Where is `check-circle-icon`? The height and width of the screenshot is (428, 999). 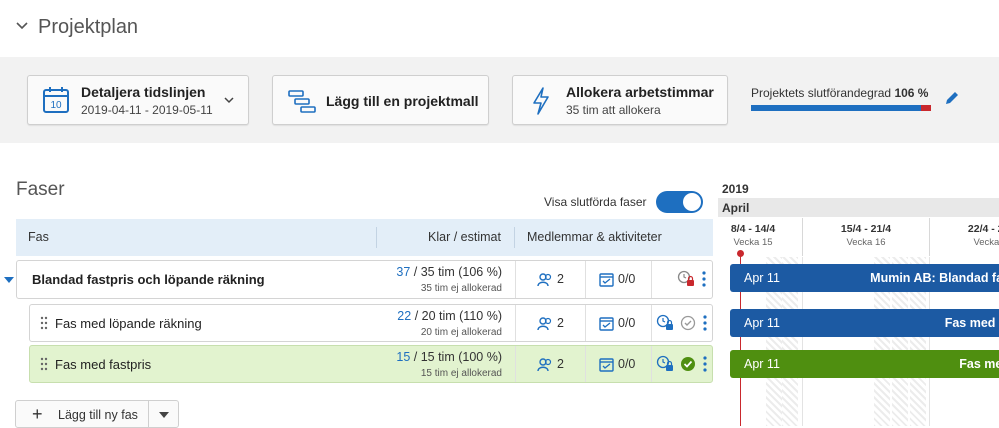
check-circle-icon is located at coordinates (688, 323).